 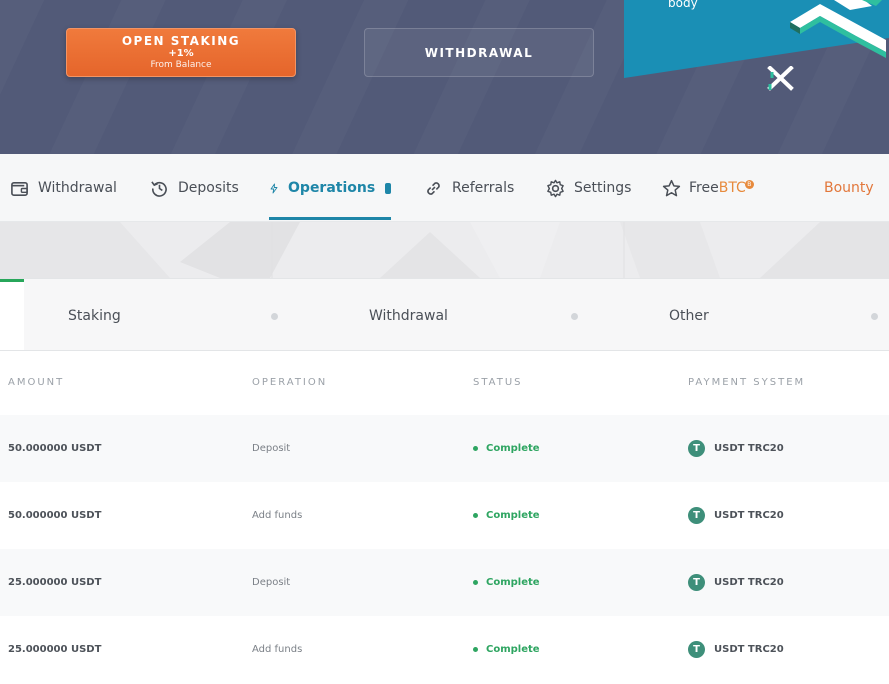 I want to click on withdrawal-button-label: WITHDRAWAL, so click(x=479, y=52).